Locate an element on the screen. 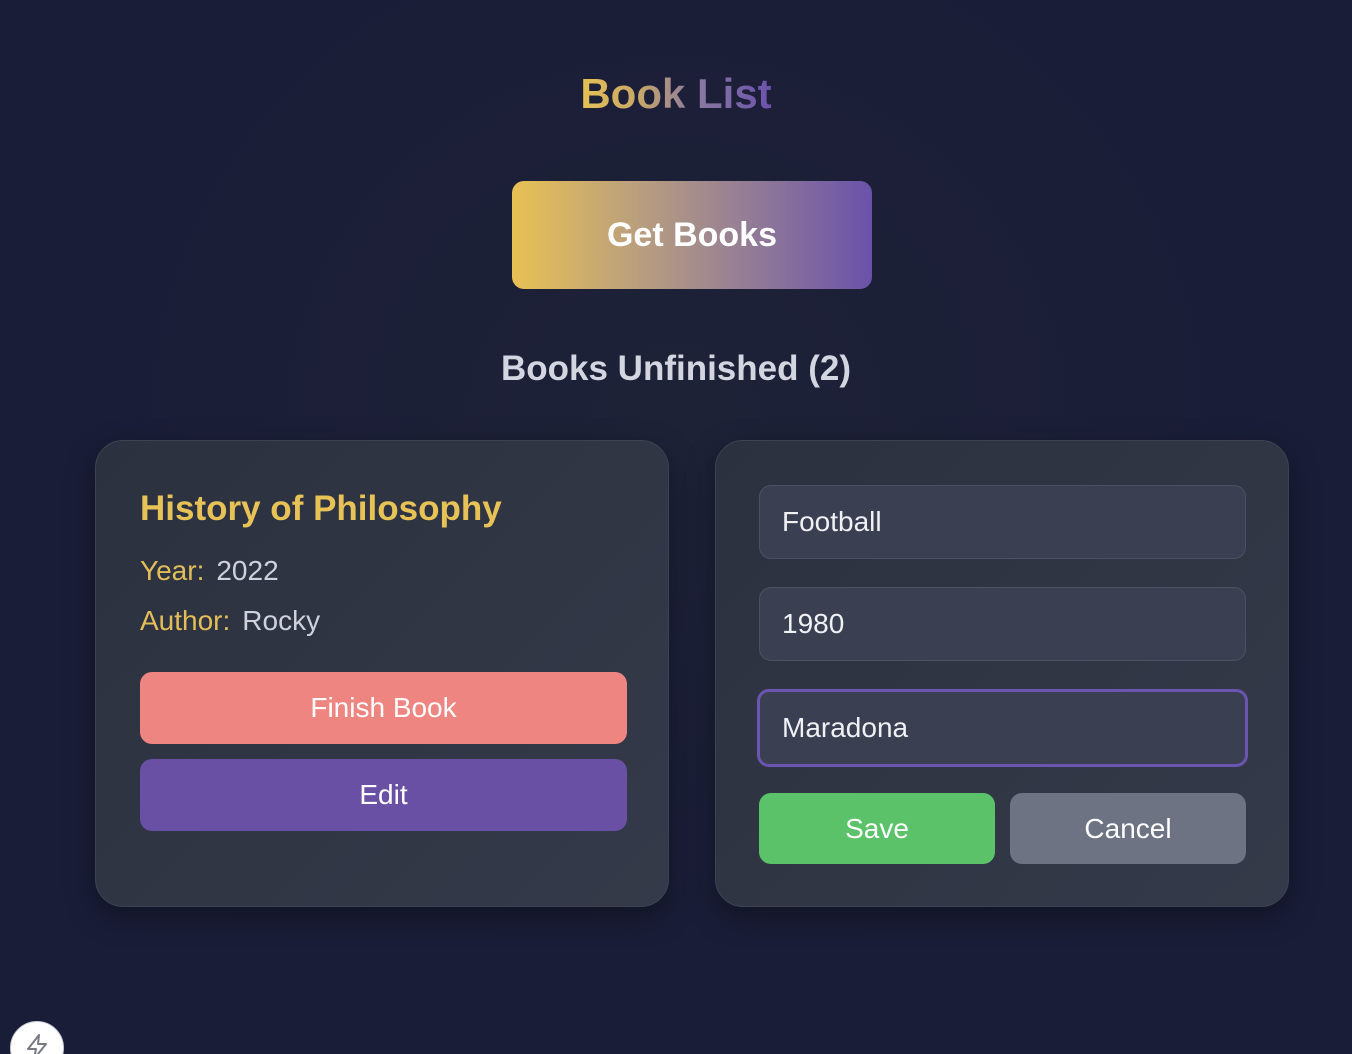 This screenshot has height=1054, width=1352. edit-button: Edit is located at coordinates (383, 795).